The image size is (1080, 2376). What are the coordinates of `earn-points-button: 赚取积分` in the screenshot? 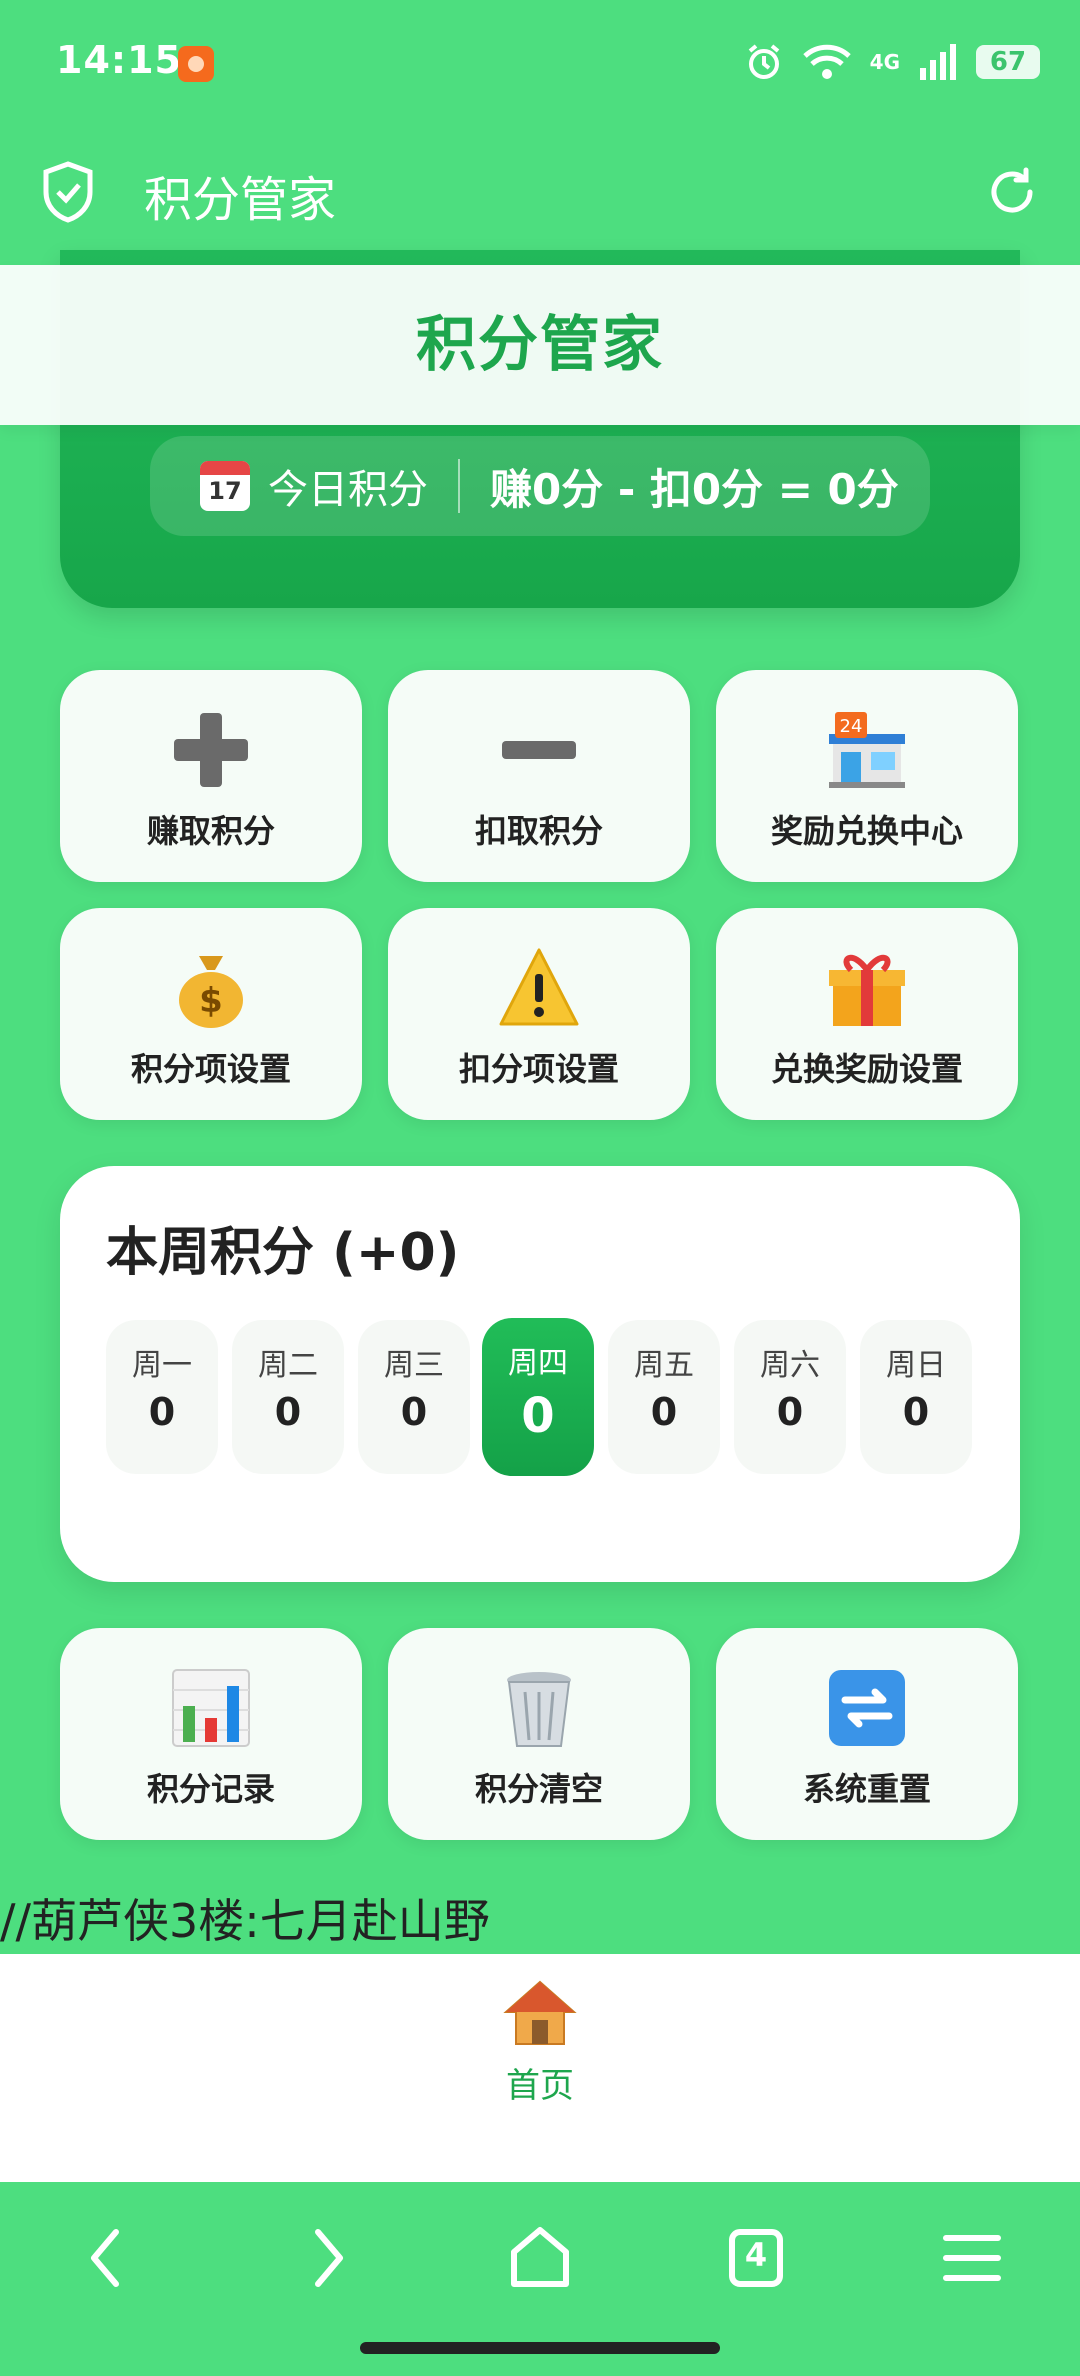 It's located at (211, 776).